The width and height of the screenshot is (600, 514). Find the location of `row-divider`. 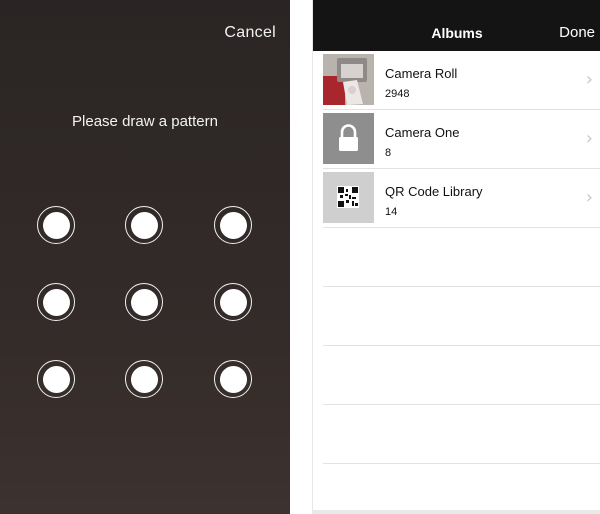

row-divider is located at coordinates (461, 227).